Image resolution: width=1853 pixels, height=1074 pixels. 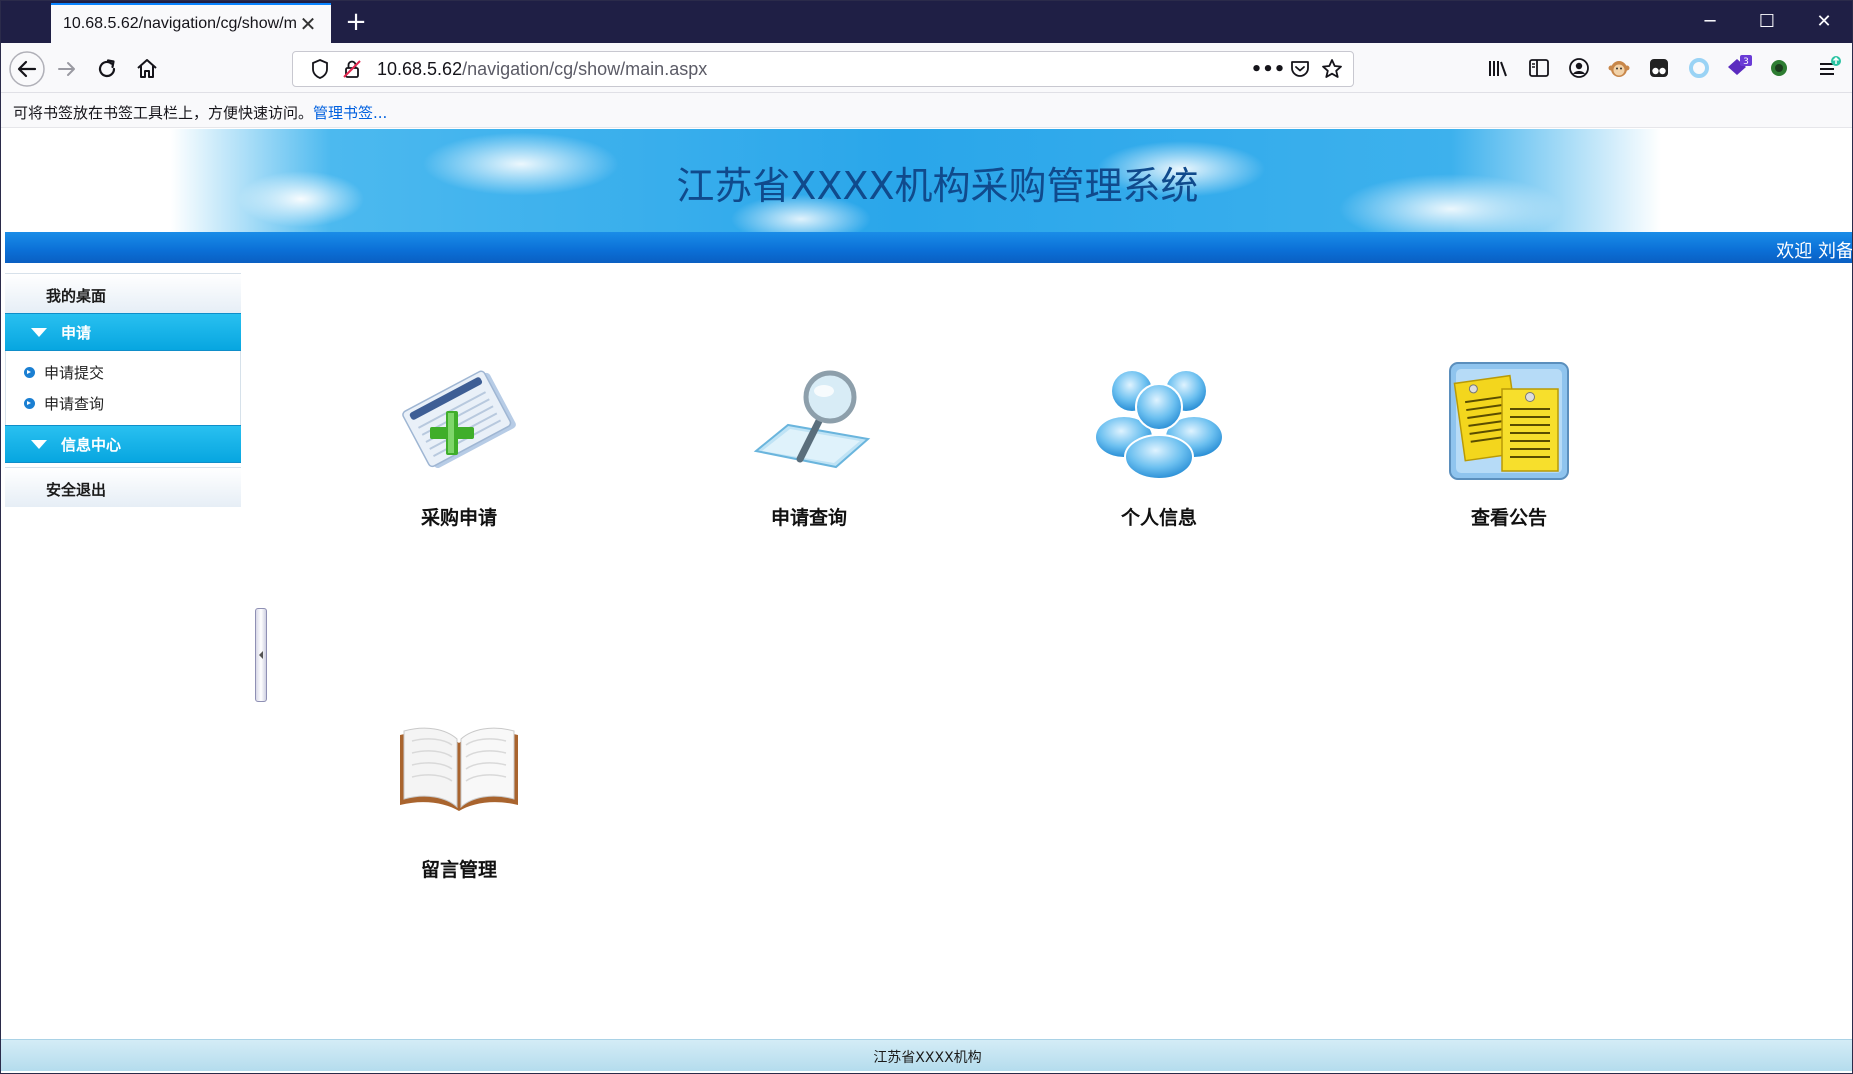 I want to click on back-arrow-icon, so click(x=27, y=69).